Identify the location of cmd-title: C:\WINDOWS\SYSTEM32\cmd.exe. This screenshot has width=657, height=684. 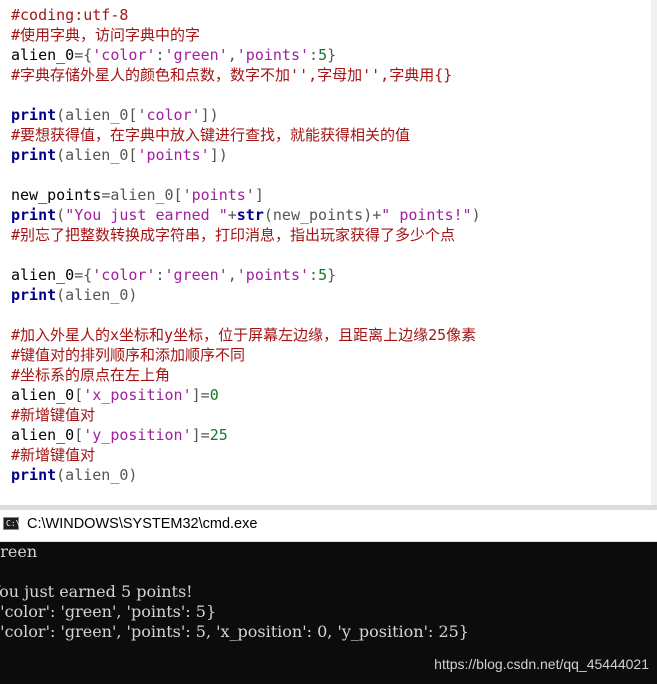
(142, 524).